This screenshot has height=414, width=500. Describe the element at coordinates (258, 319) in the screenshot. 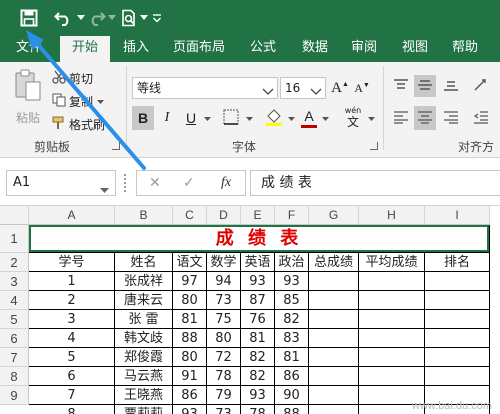

I see `data-cell: 76` at that location.